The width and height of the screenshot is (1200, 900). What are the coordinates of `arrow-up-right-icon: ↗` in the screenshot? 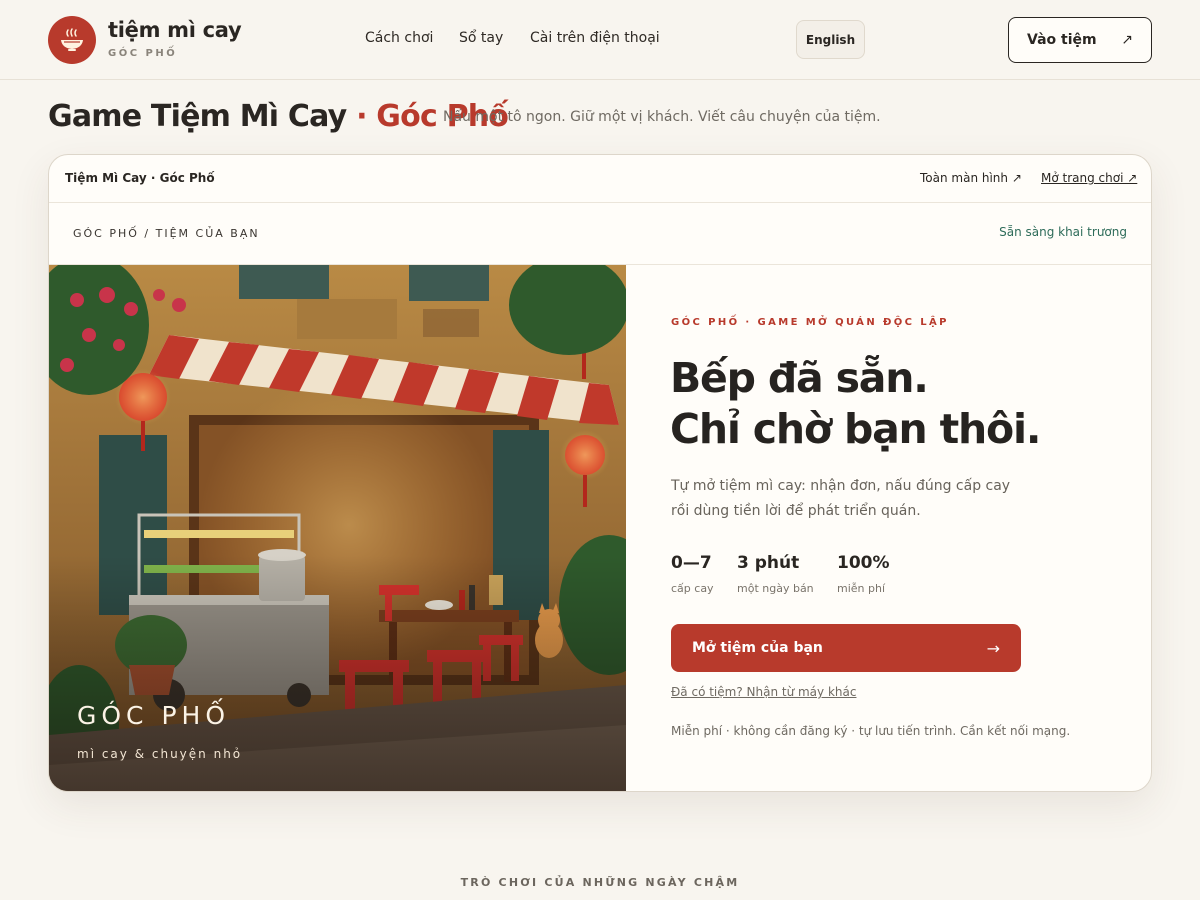 It's located at (1127, 40).